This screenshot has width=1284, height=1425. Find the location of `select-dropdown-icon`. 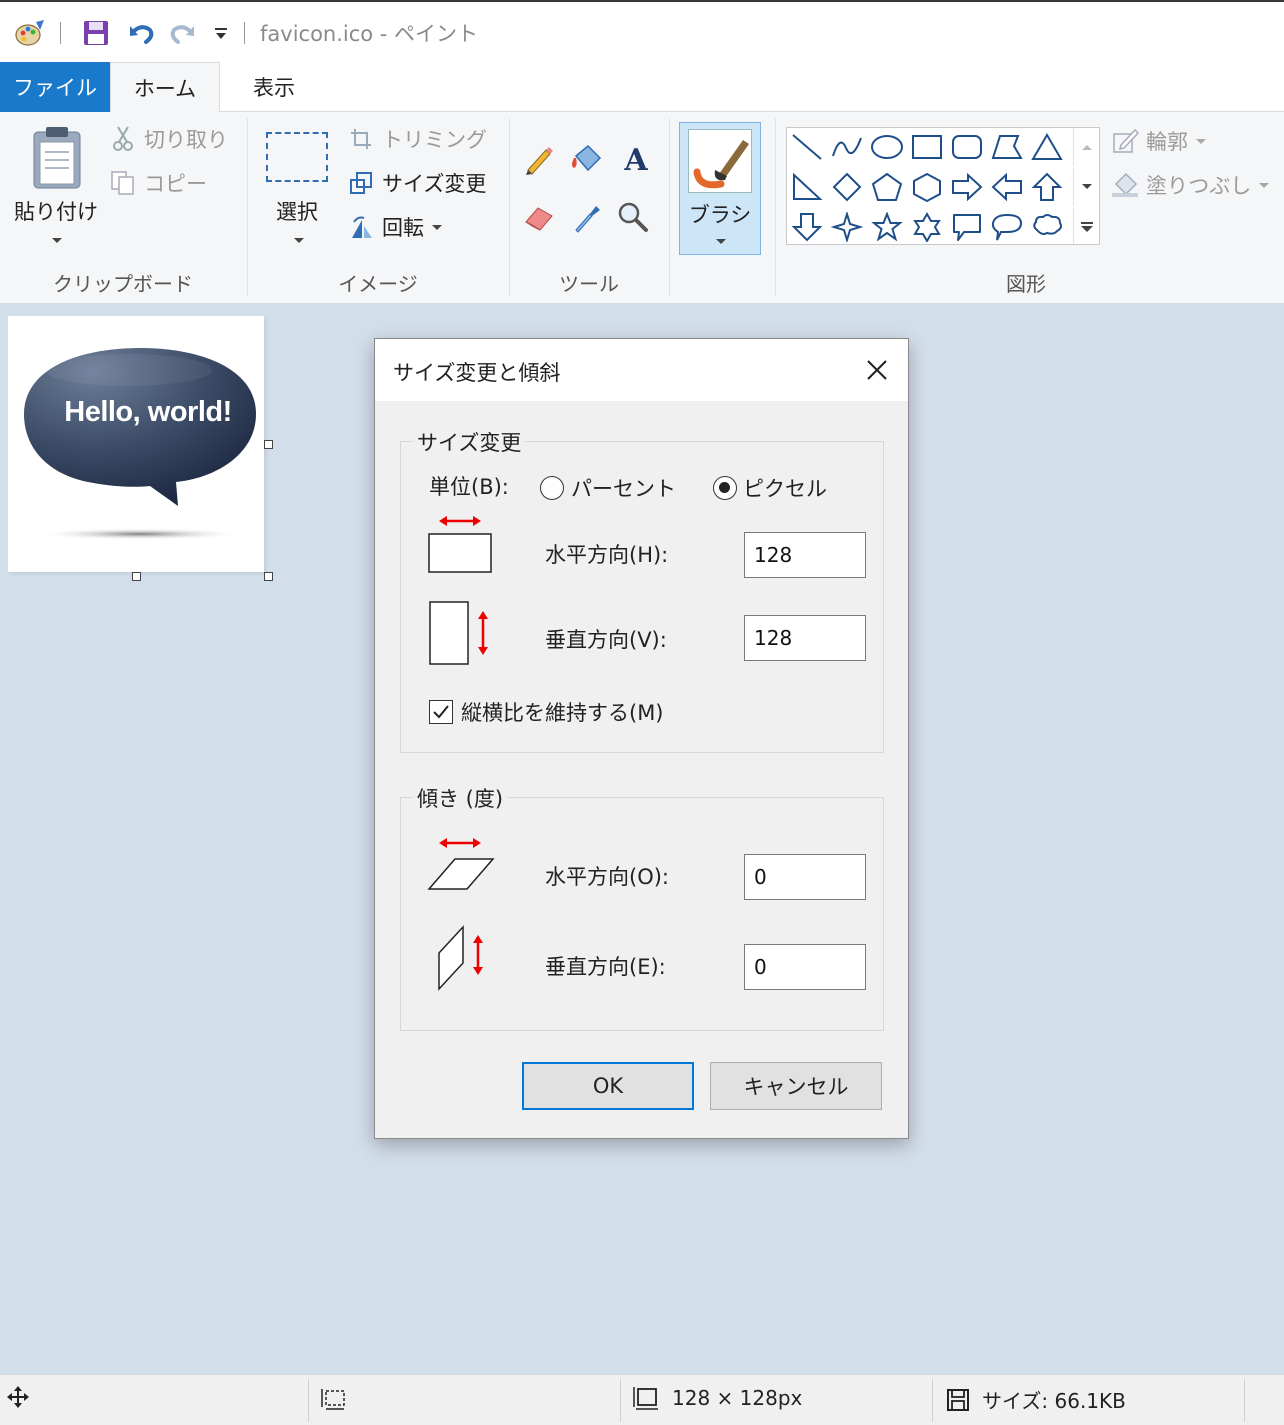

select-dropdown-icon is located at coordinates (299, 240).